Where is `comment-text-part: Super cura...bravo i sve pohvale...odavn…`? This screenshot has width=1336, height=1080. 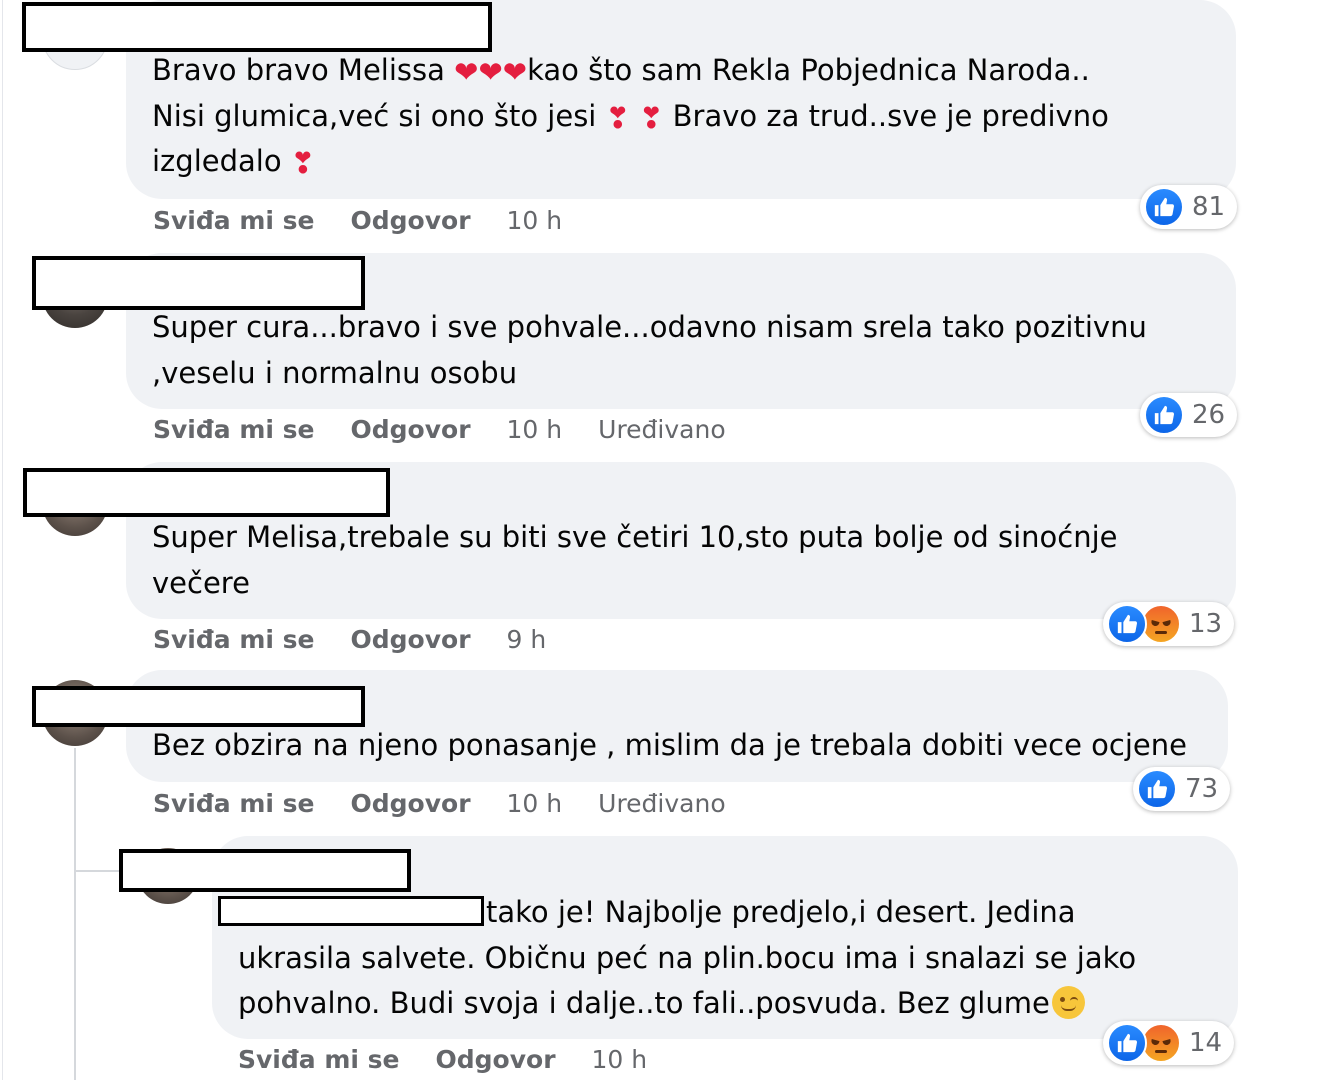 comment-text-part: Super cura...bravo i sve pohvale...odavn… is located at coordinates (649, 327).